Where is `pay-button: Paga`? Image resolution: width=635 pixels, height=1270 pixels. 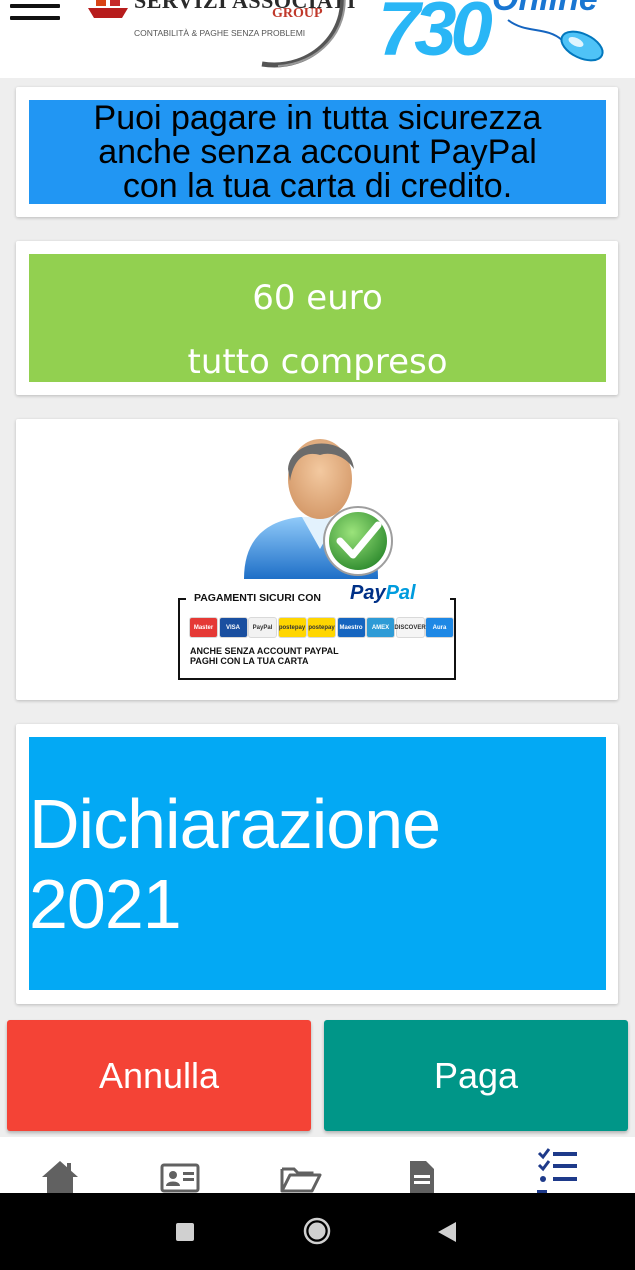 pay-button: Paga is located at coordinates (476, 1075).